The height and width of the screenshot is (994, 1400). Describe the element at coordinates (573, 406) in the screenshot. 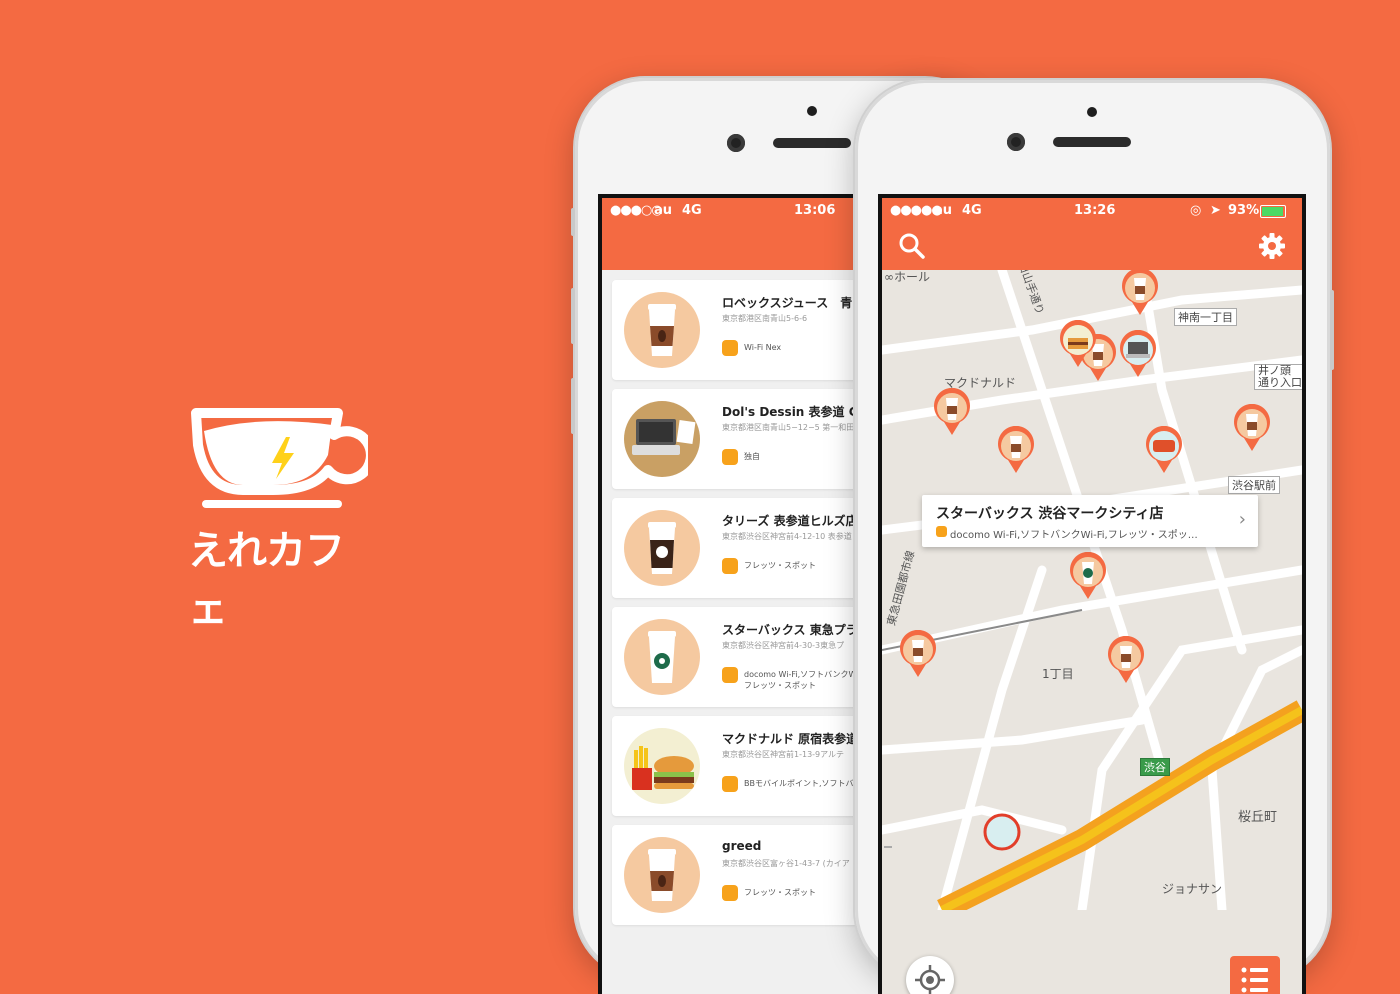

I see `phone-volume-down` at that location.